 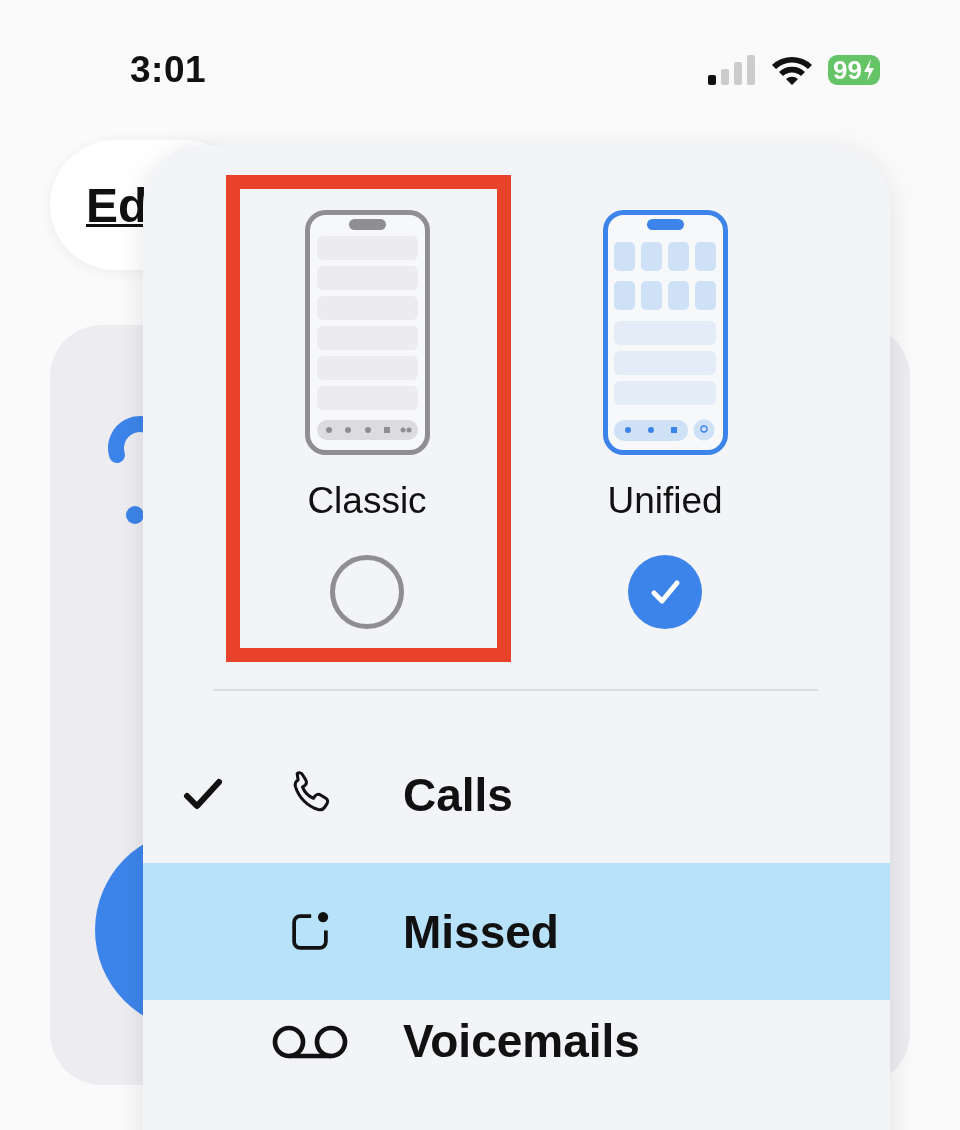 What do you see at coordinates (665, 501) in the screenshot?
I see `option-label: Unified` at bounding box center [665, 501].